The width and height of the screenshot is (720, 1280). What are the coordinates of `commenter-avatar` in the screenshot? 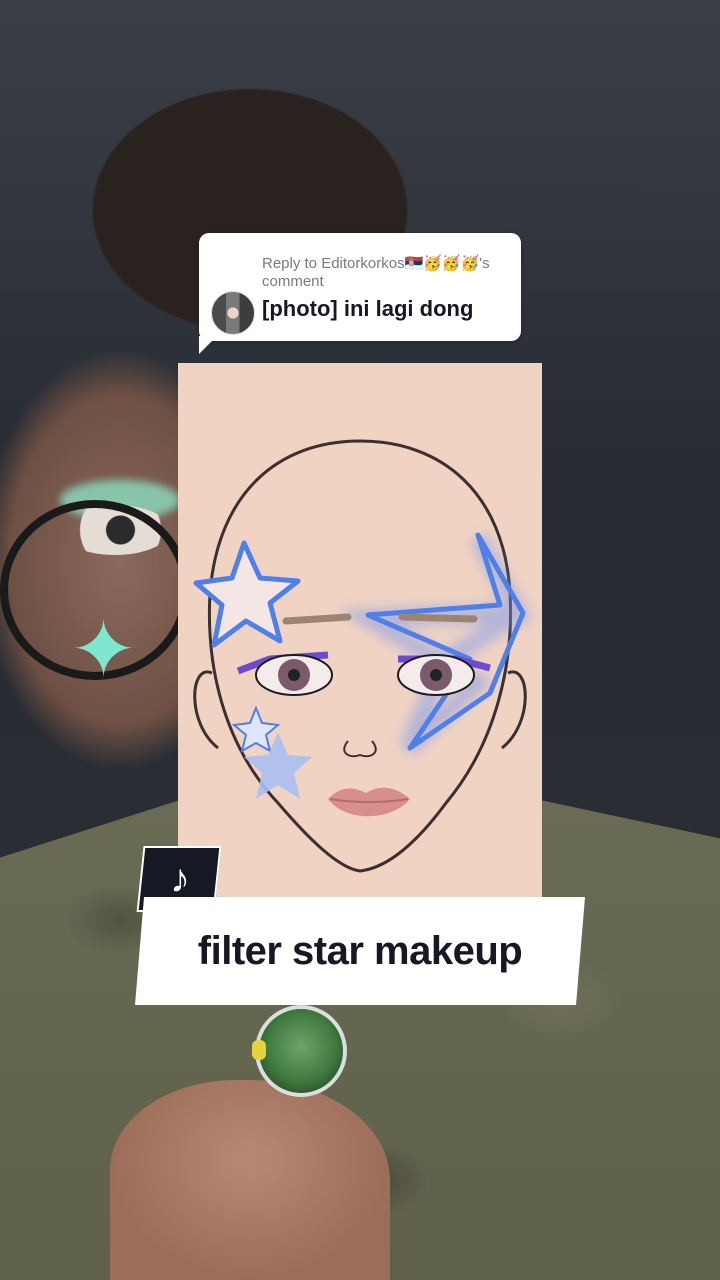 It's located at (233, 313).